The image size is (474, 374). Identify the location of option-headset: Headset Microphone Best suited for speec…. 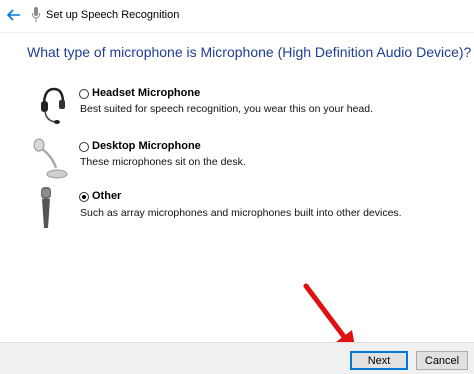
(237, 107).